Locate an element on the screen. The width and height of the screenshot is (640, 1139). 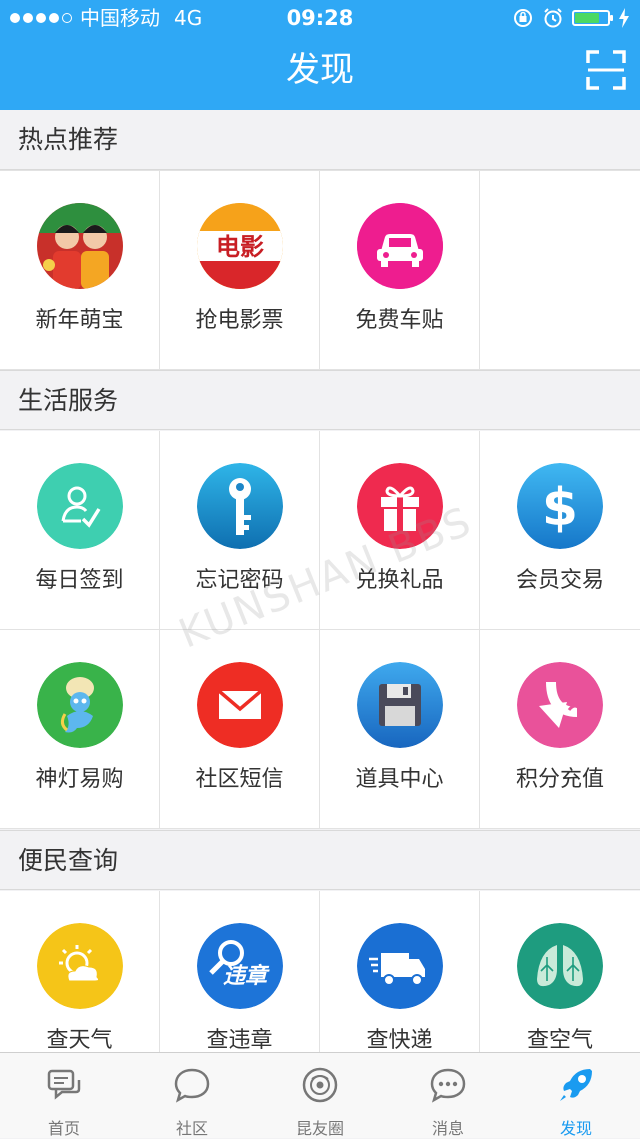
grid-item-points-recharge: 积分充值 is located at coordinates (560, 729).